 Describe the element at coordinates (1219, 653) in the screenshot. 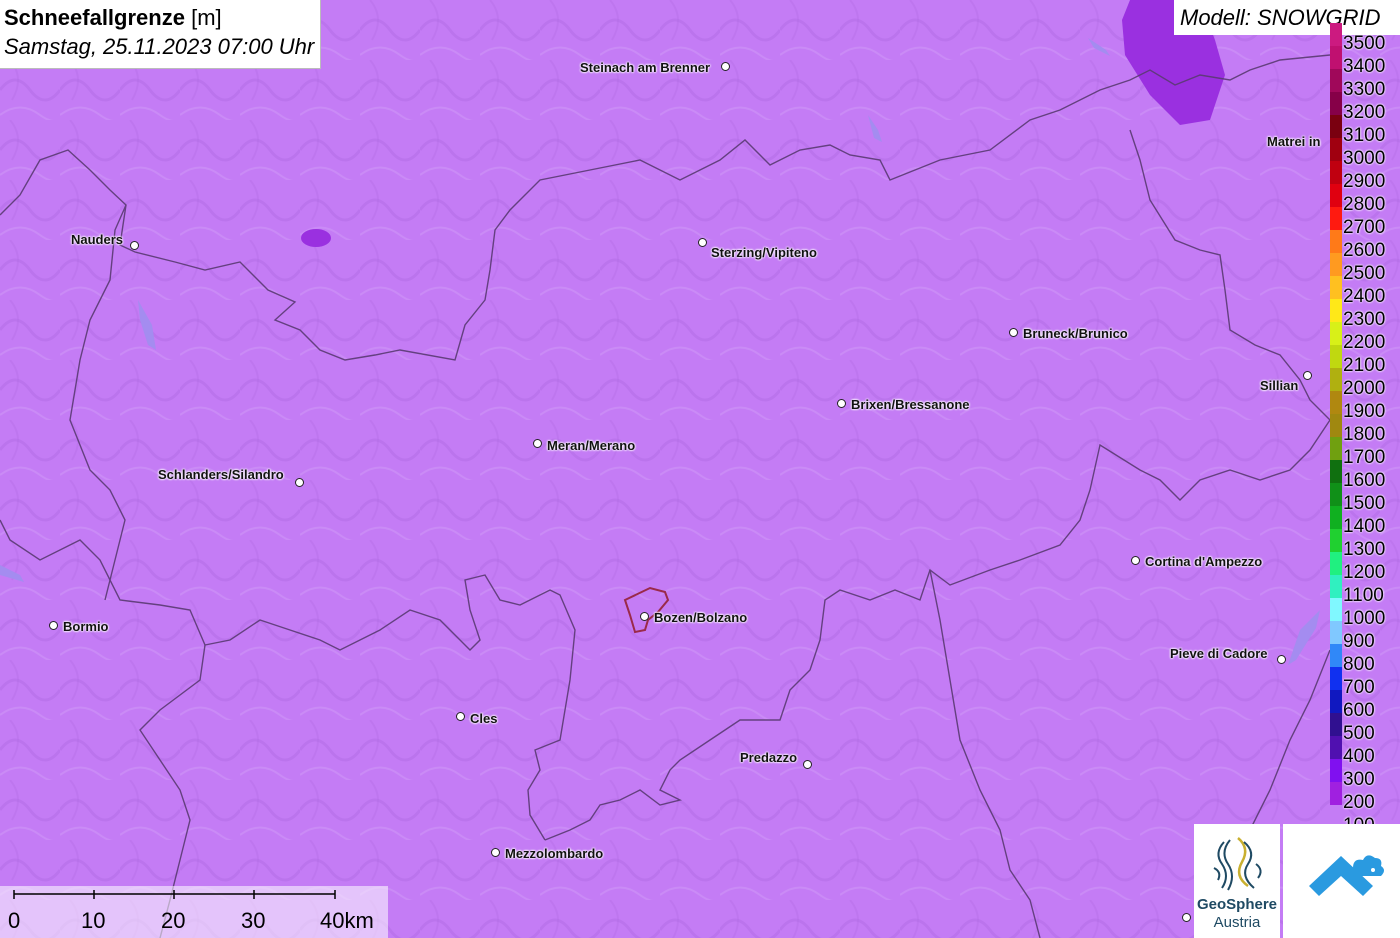

I see `city-label: Pieve di Cadore` at that location.